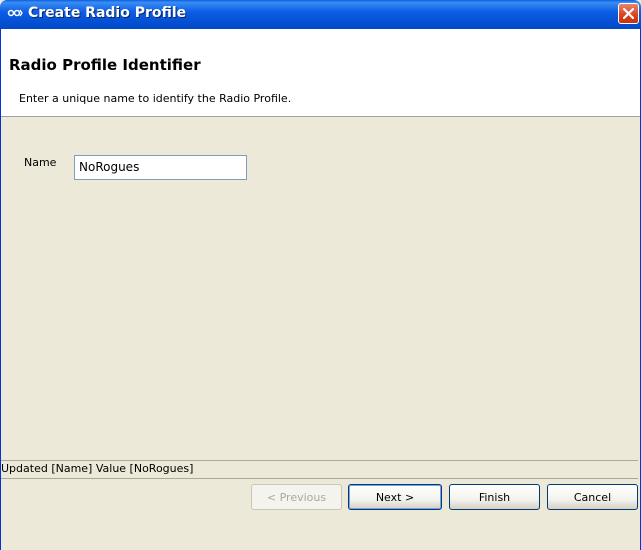 The height and width of the screenshot is (550, 641). What do you see at coordinates (97, 468) in the screenshot?
I see `status-message: Updated [Name] Value [NoRogues]` at bounding box center [97, 468].